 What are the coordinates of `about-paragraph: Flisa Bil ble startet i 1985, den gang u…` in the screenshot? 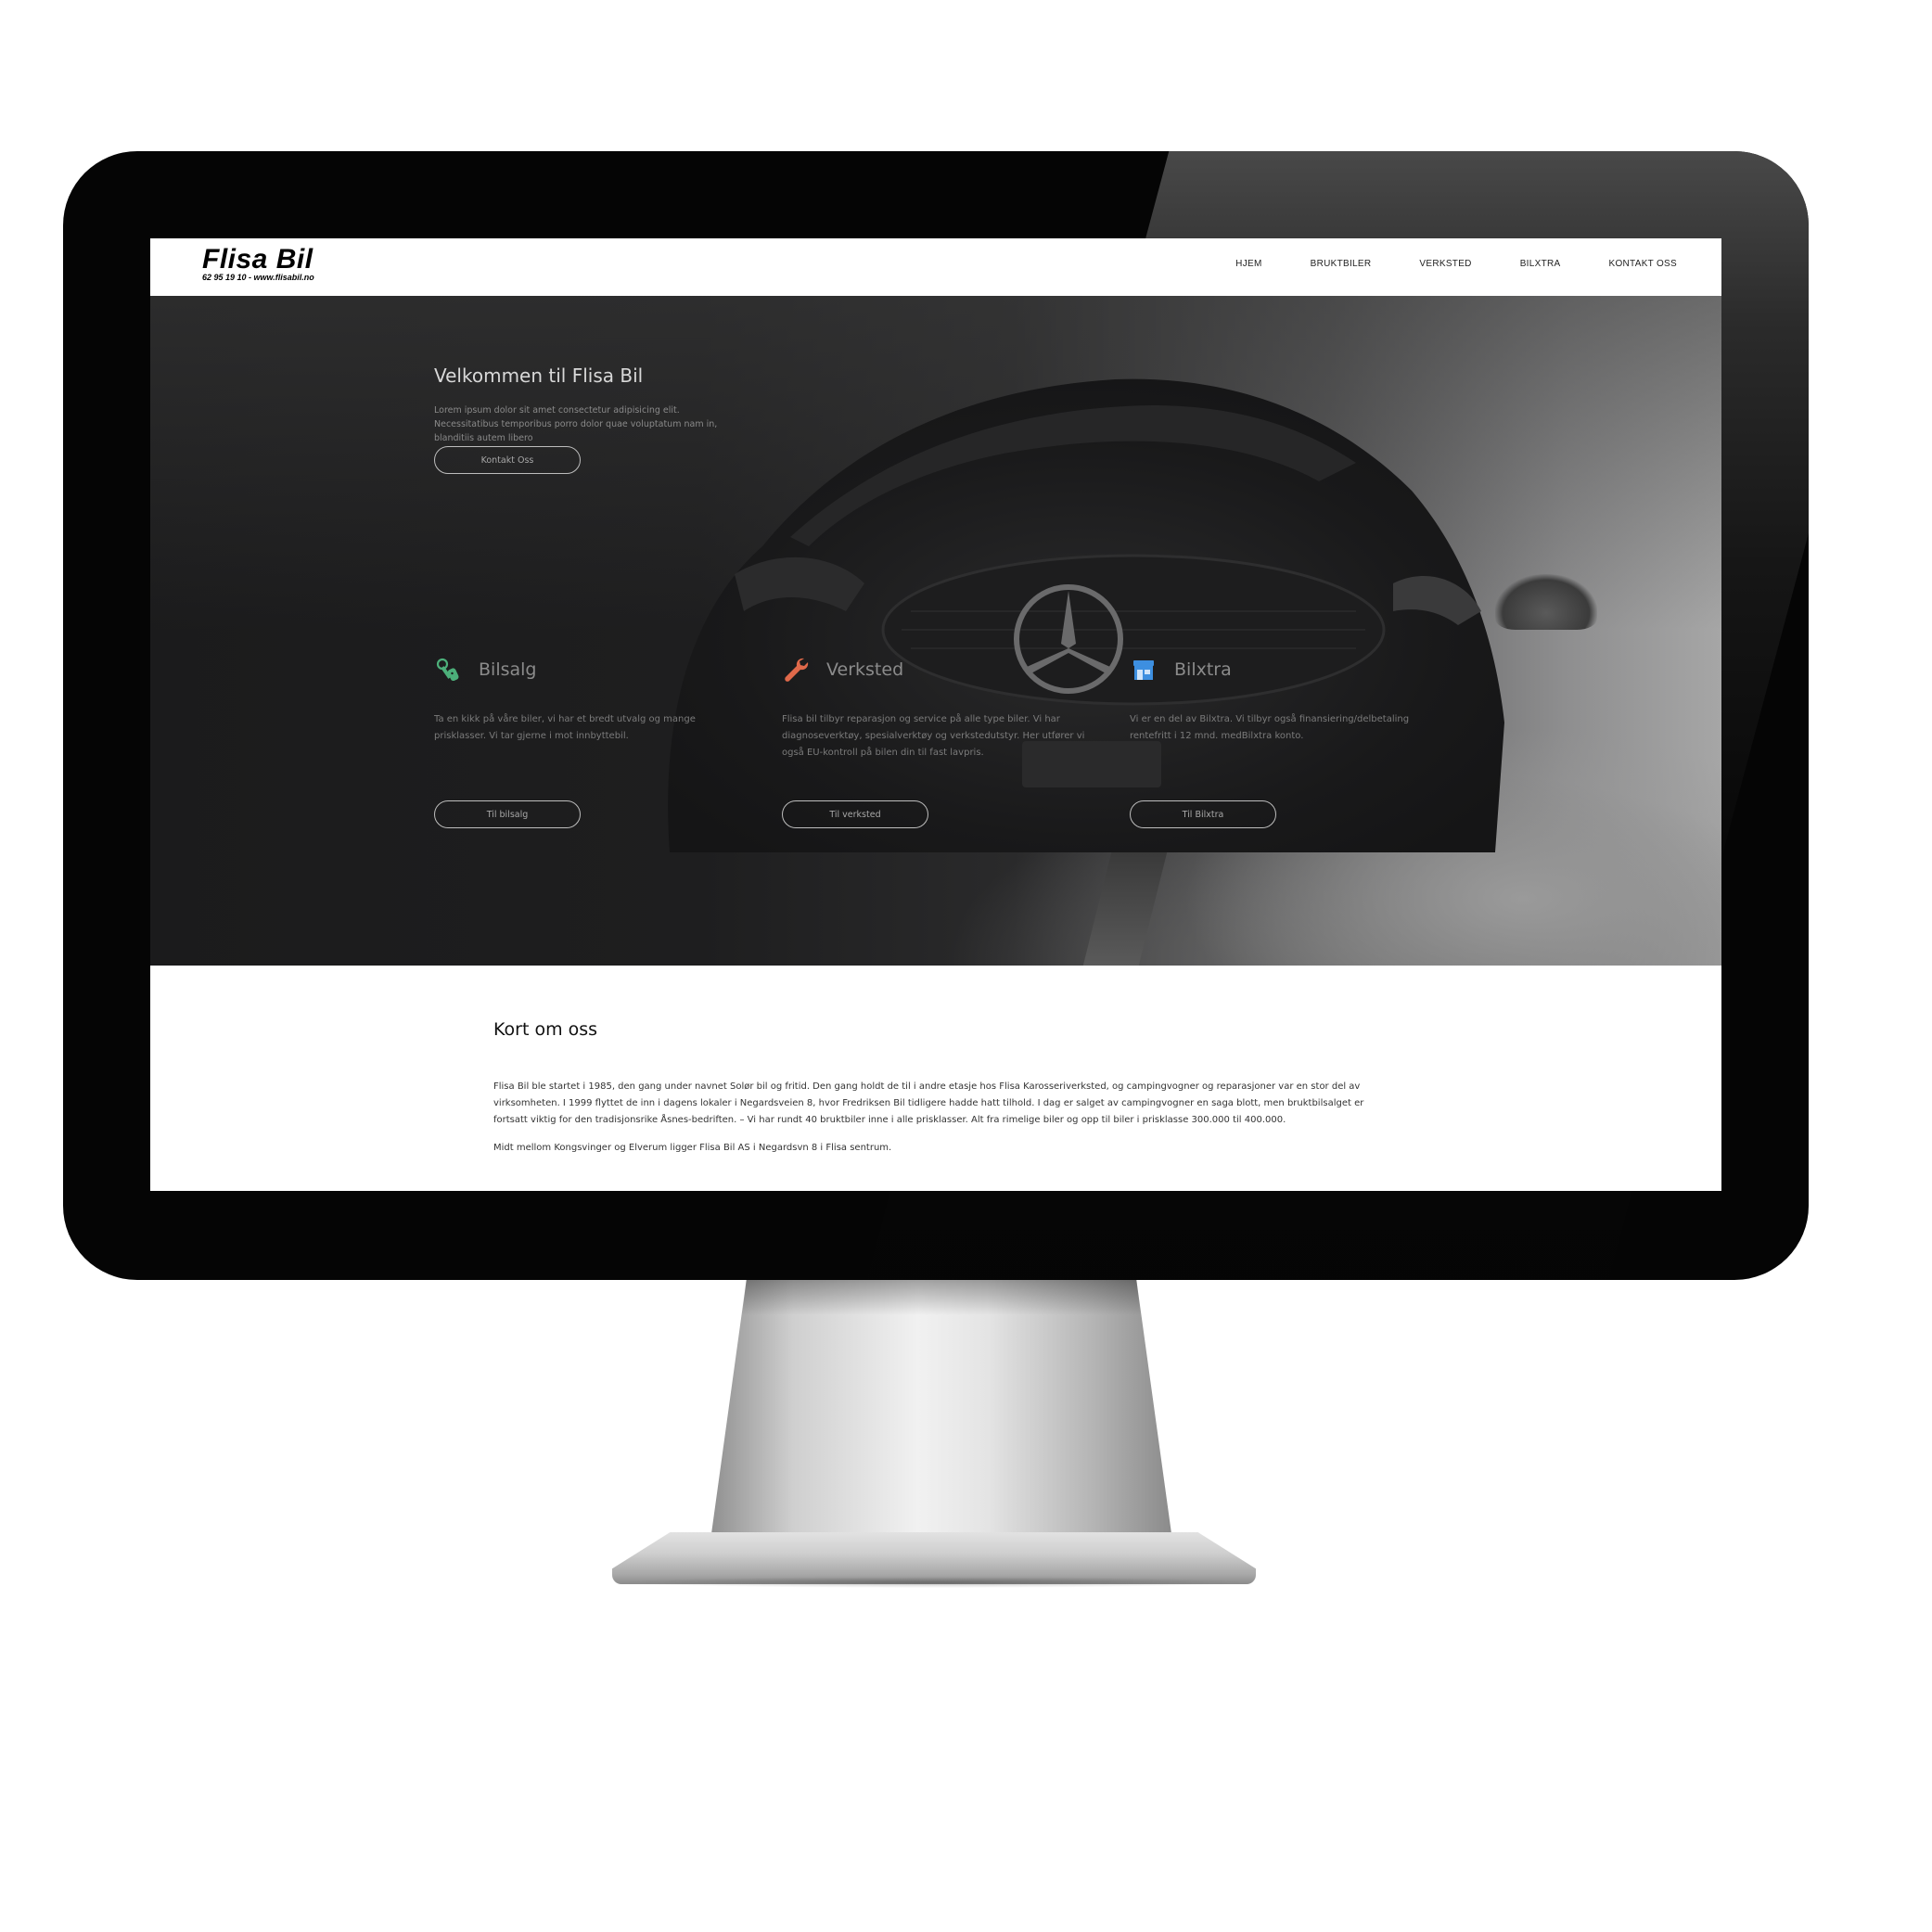 It's located at (928, 1103).